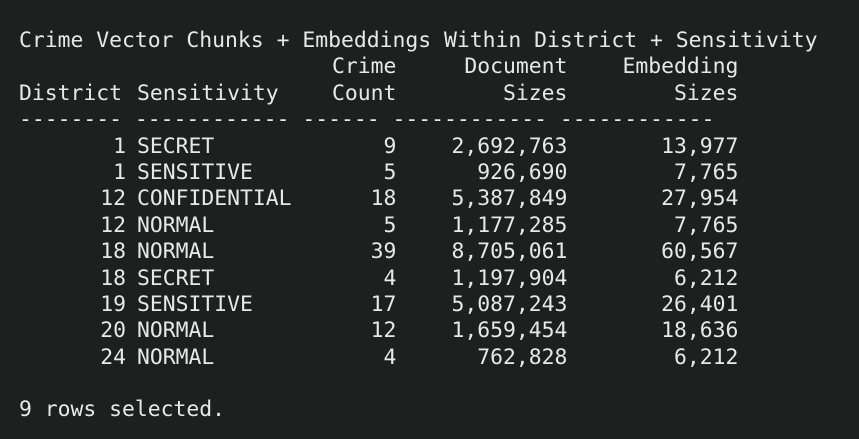 Image resolution: width=859 pixels, height=439 pixels. Describe the element at coordinates (71, 93) in the screenshot. I see `header-district: District` at that location.